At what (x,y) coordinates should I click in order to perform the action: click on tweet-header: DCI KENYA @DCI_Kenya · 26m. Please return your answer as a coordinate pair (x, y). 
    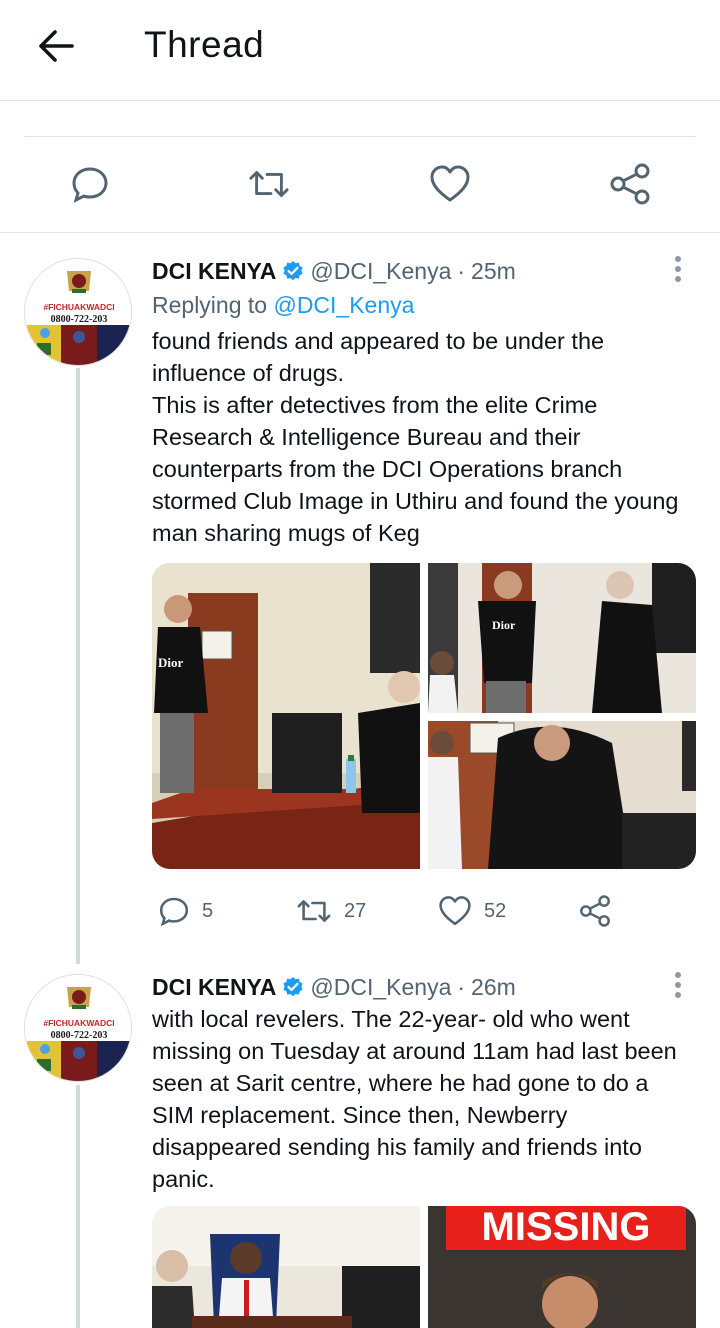
    Looking at the image, I should click on (424, 987).